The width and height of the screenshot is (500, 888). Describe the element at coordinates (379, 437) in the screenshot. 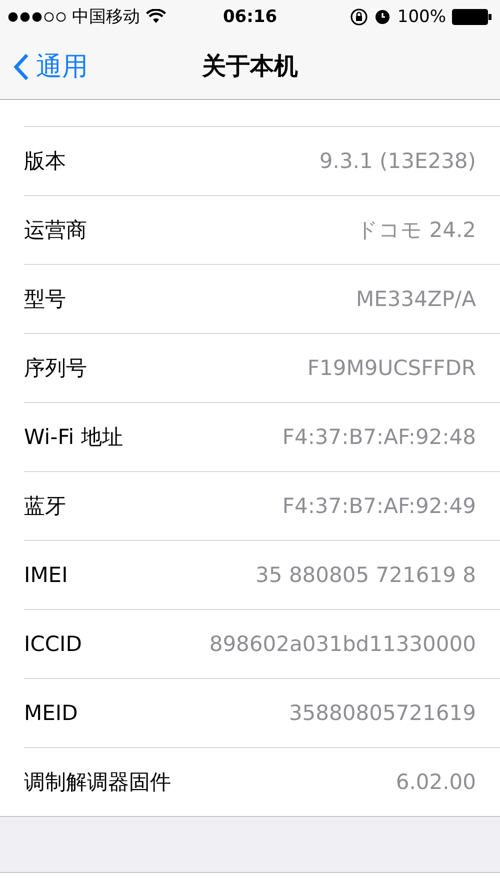

I see `row-value: F4:37:B7:AF:92:48` at that location.